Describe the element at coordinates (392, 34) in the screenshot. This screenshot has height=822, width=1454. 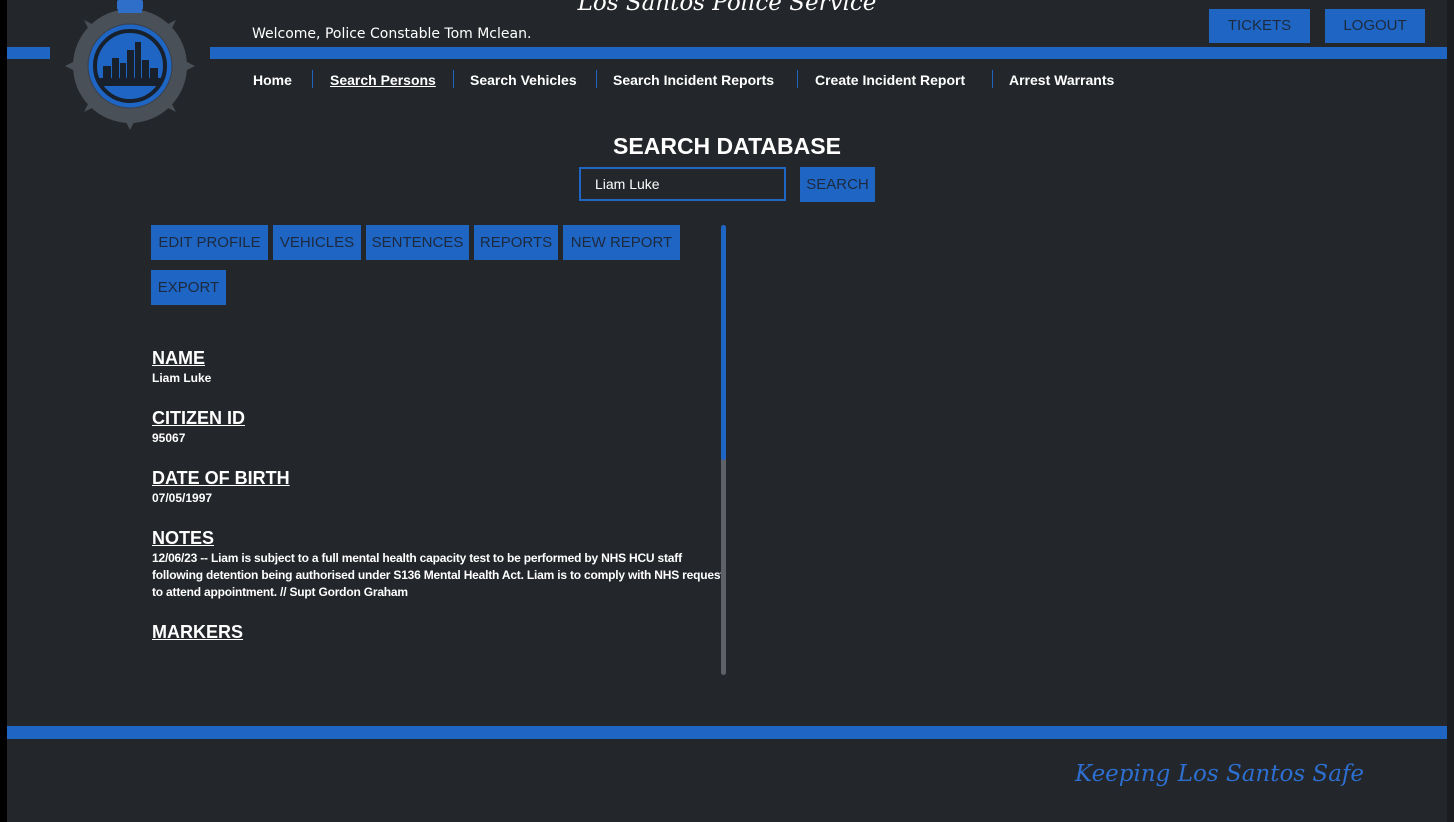
I see `welcome-message: Welcome, Police Constable Tom Mclean.` at that location.